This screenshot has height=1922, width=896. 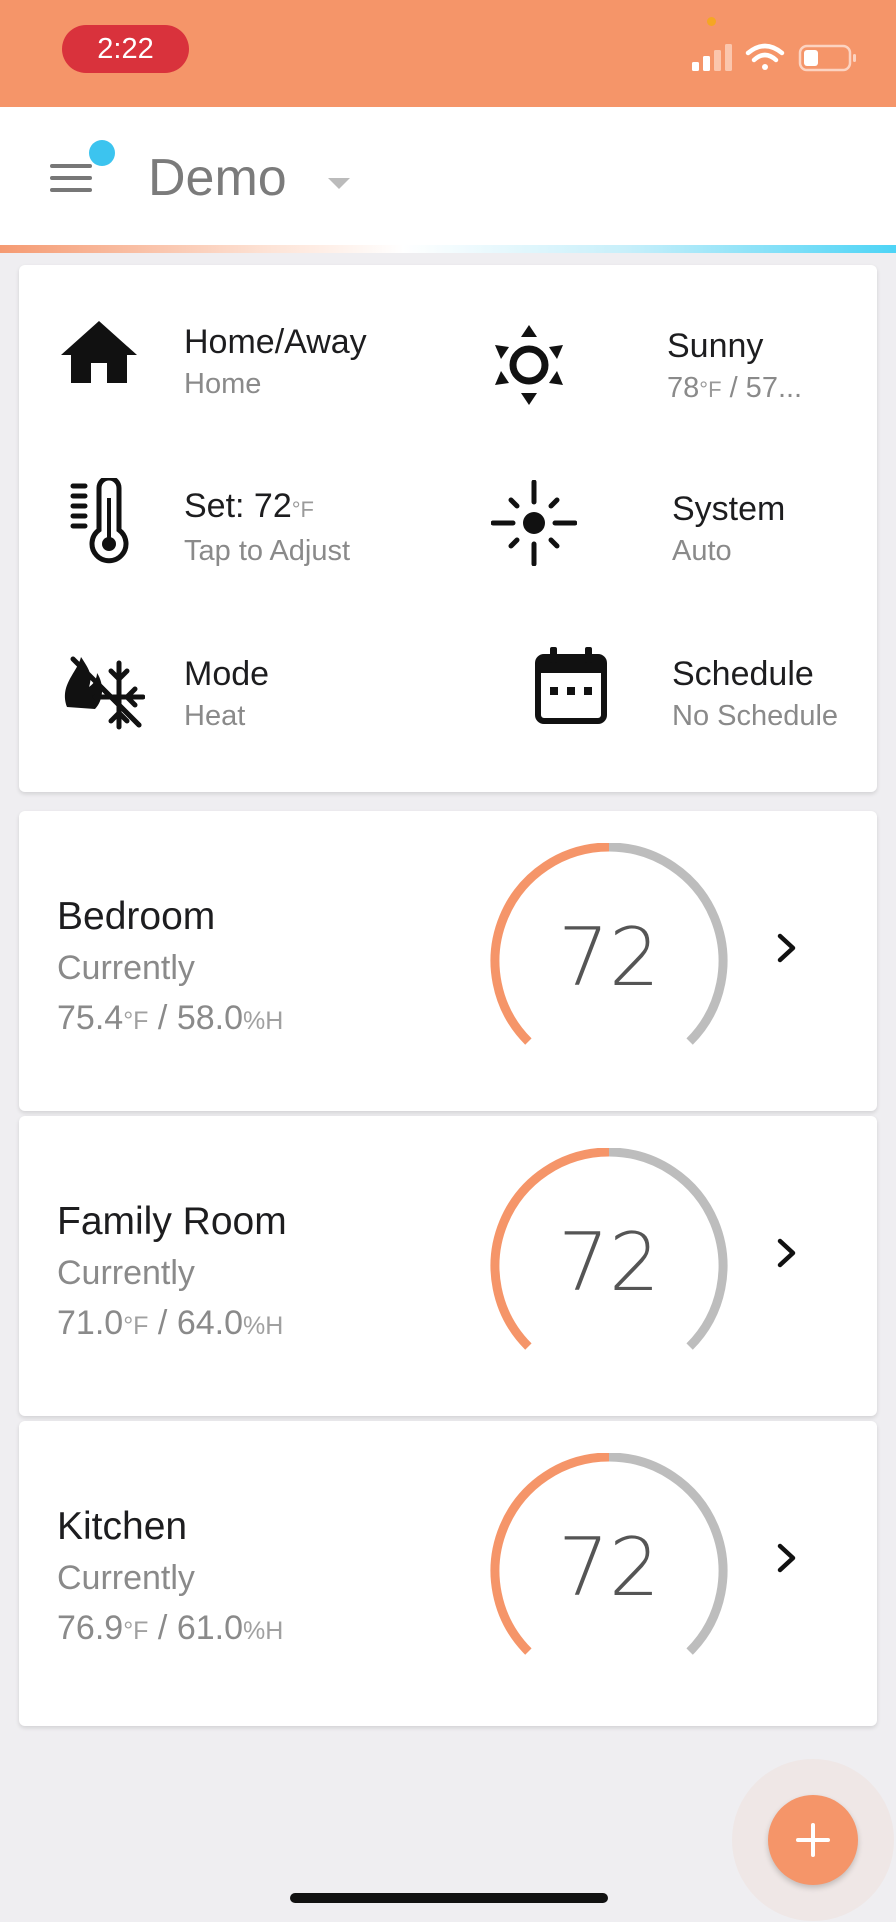 What do you see at coordinates (104, 693) in the screenshot?
I see `heat-cool-icon` at bounding box center [104, 693].